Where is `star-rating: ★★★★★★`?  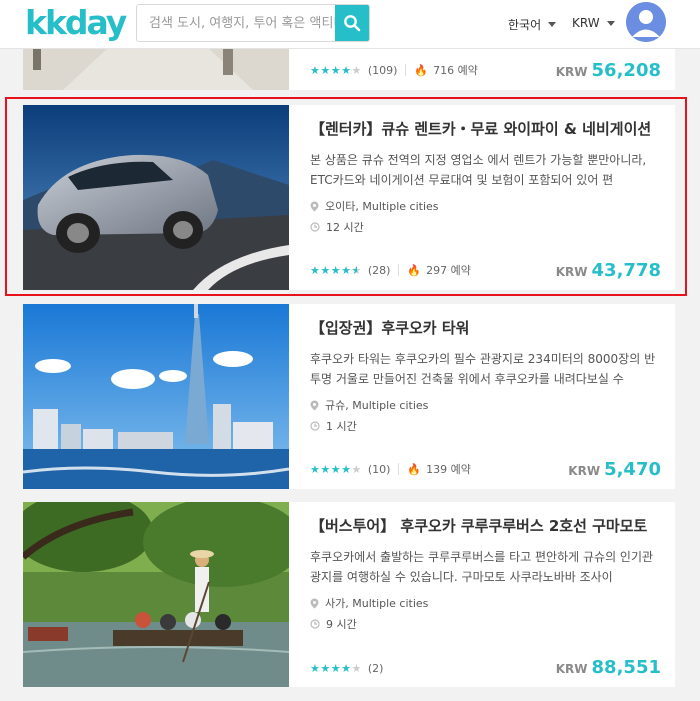 star-rating: ★★★★★★ is located at coordinates (336, 270).